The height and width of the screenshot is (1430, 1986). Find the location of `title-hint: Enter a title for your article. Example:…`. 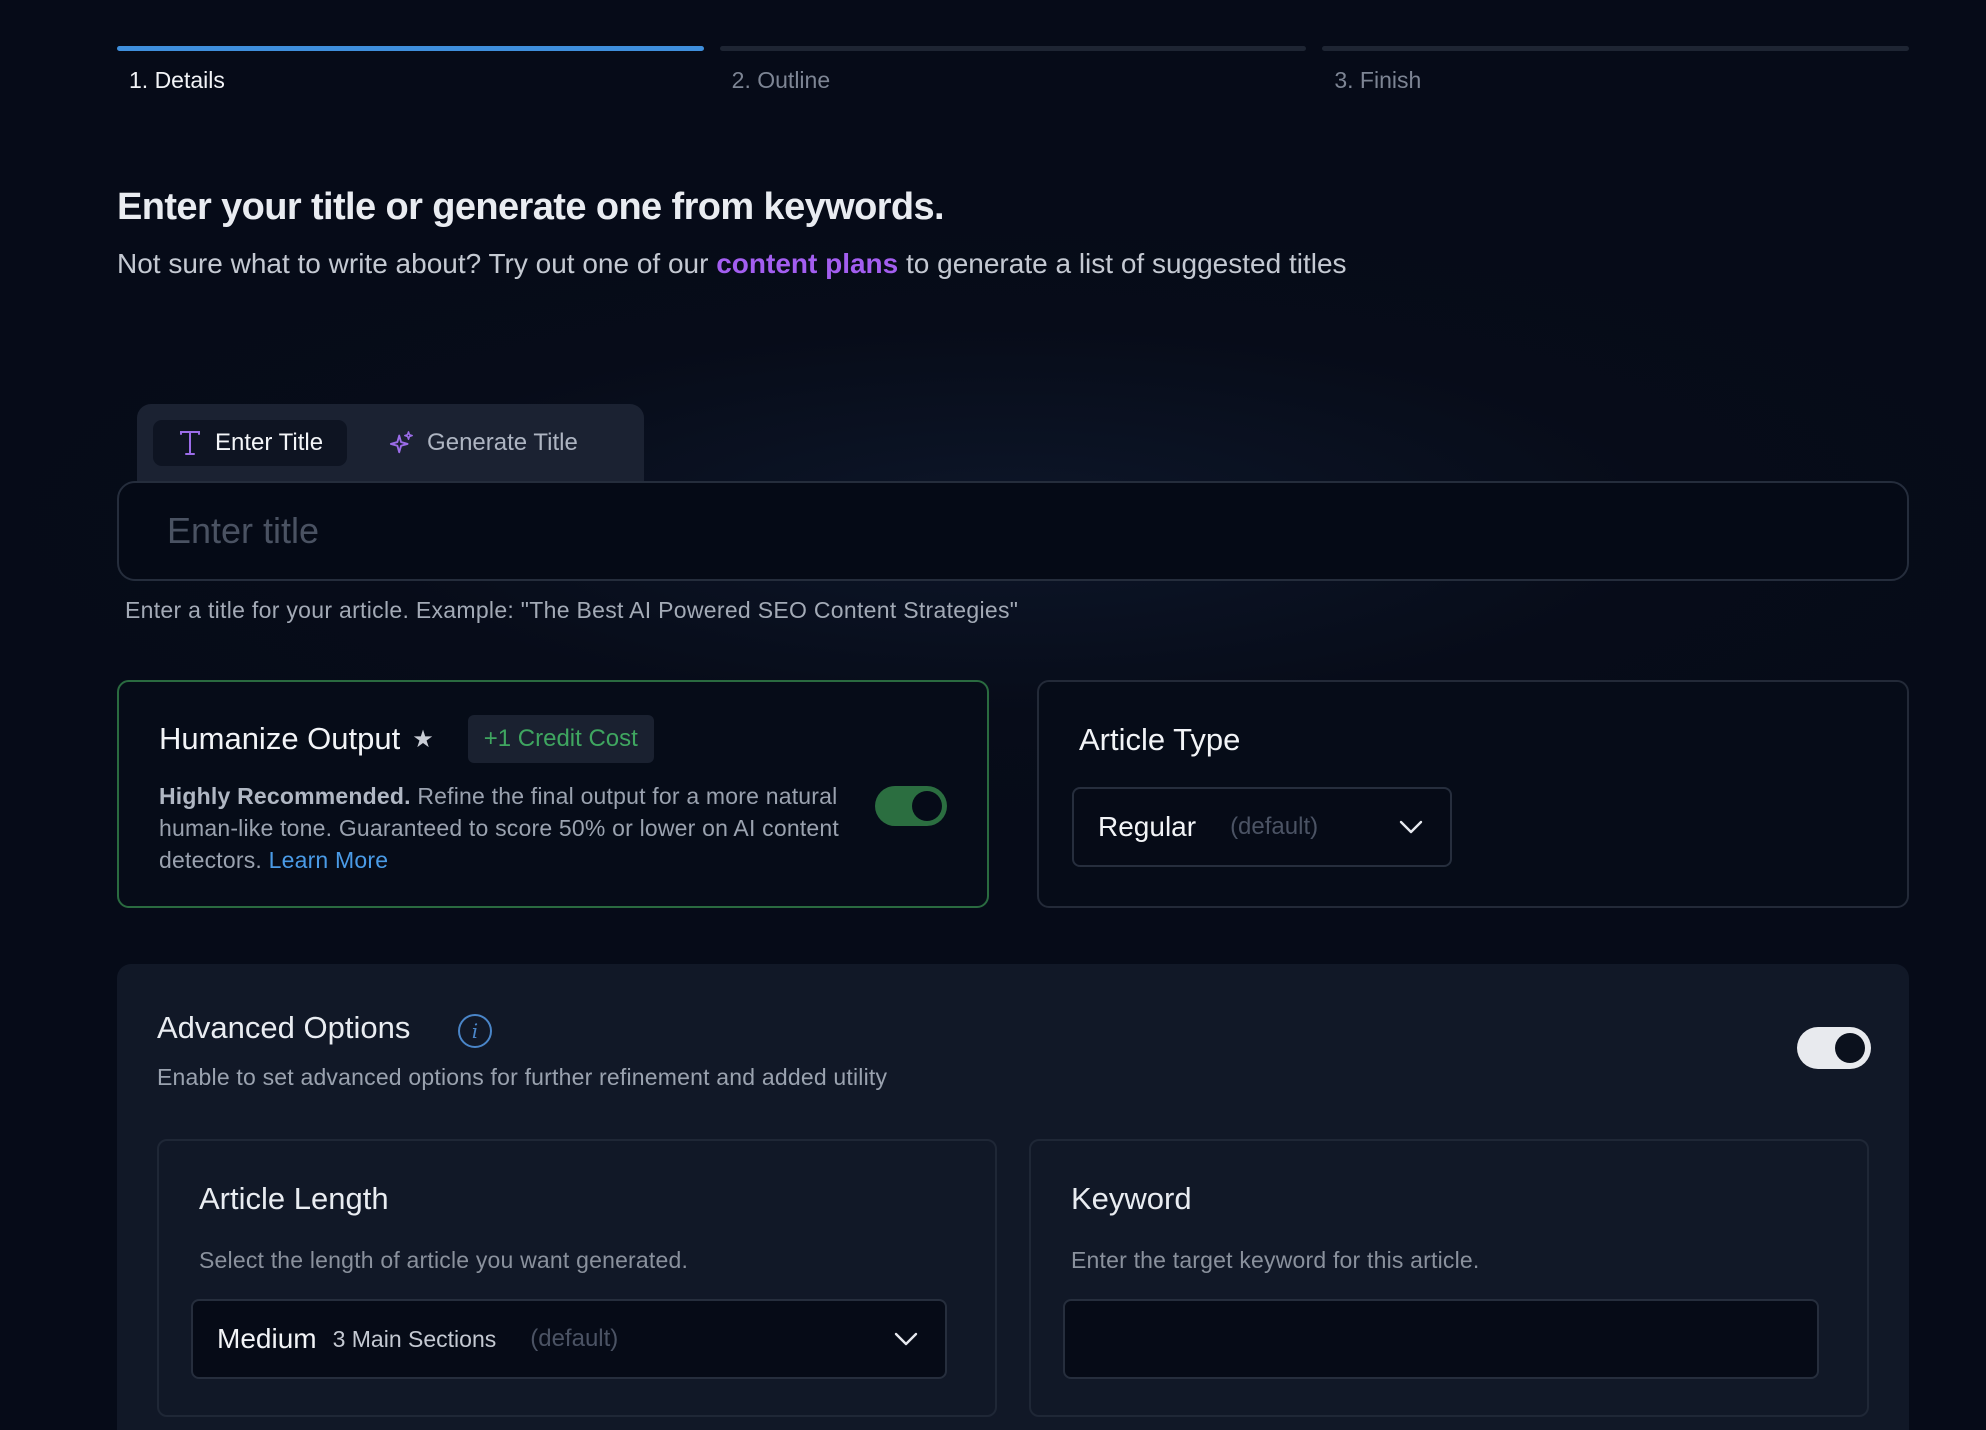

title-hint: Enter a title for your article. Example:… is located at coordinates (572, 610).